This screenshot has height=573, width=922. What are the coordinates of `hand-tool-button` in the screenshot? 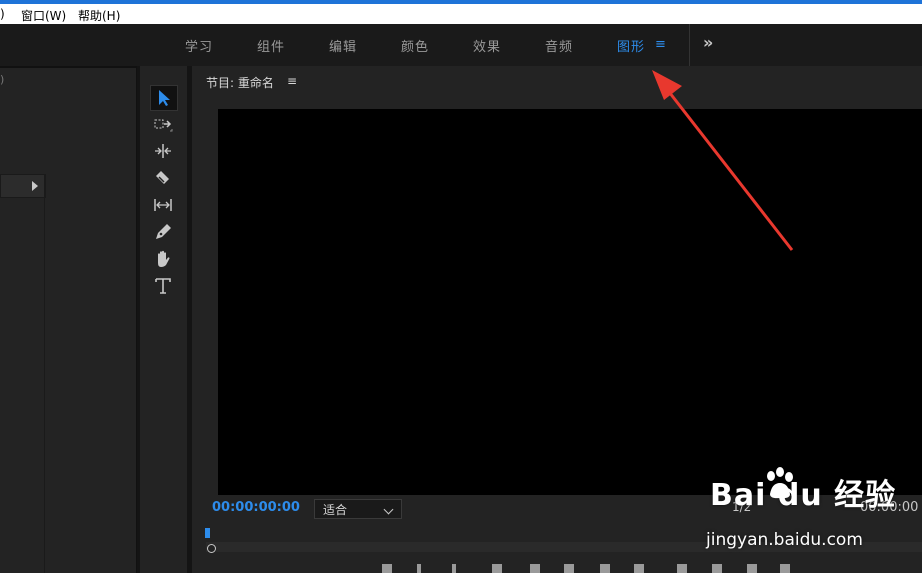 It's located at (163, 259).